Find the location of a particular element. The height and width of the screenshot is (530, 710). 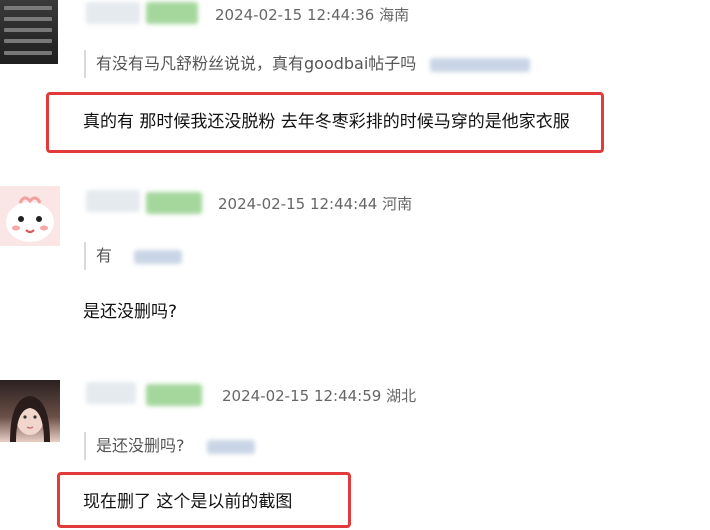

quoted-text: 有 is located at coordinates (104, 255).